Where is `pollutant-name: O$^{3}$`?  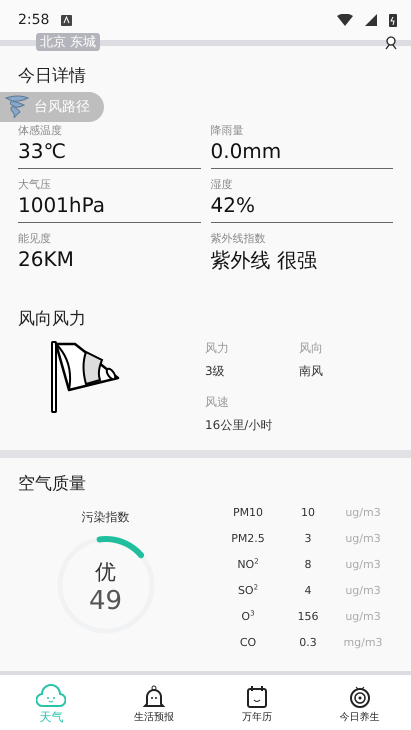 pollutant-name: O$^{3}$ is located at coordinates (248, 617).